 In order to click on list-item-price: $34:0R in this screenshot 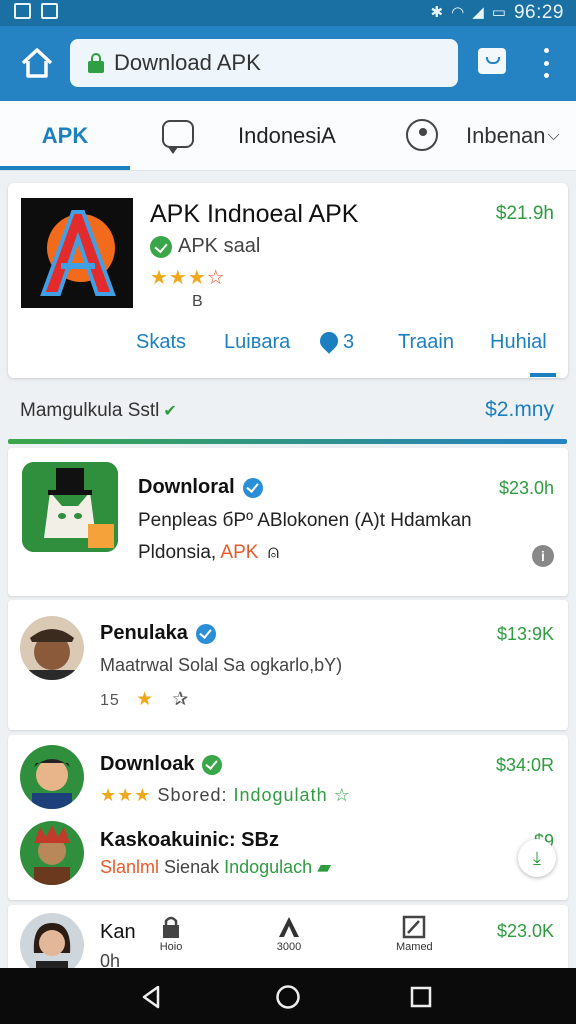, I will do `click(524, 765)`.